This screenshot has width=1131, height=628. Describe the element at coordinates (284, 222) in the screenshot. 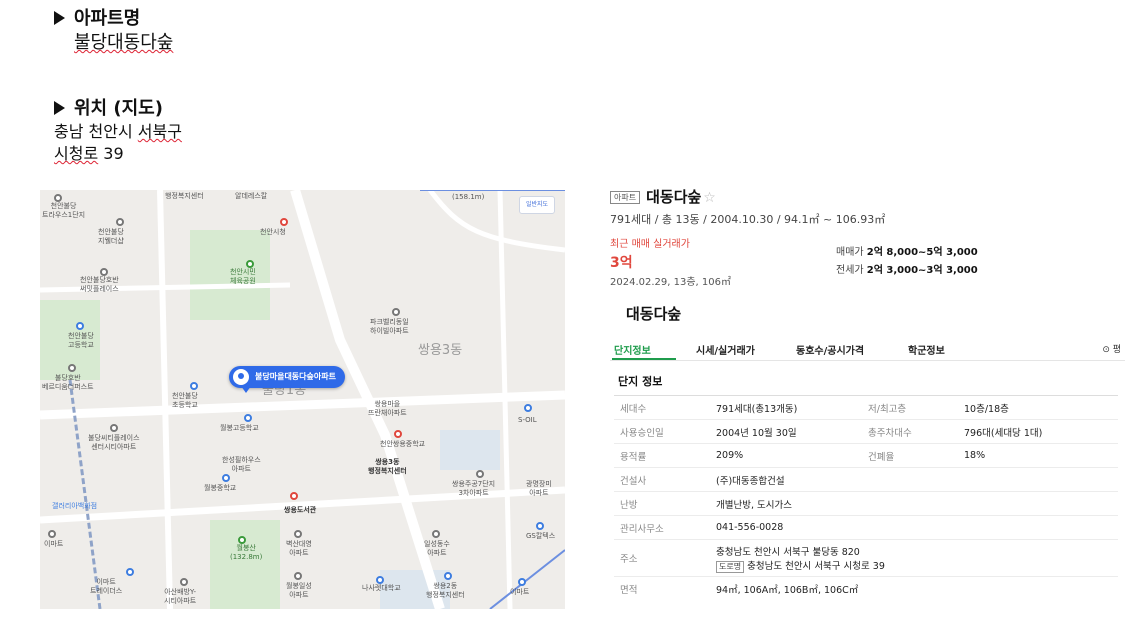

I see `city-hall-icon` at that location.